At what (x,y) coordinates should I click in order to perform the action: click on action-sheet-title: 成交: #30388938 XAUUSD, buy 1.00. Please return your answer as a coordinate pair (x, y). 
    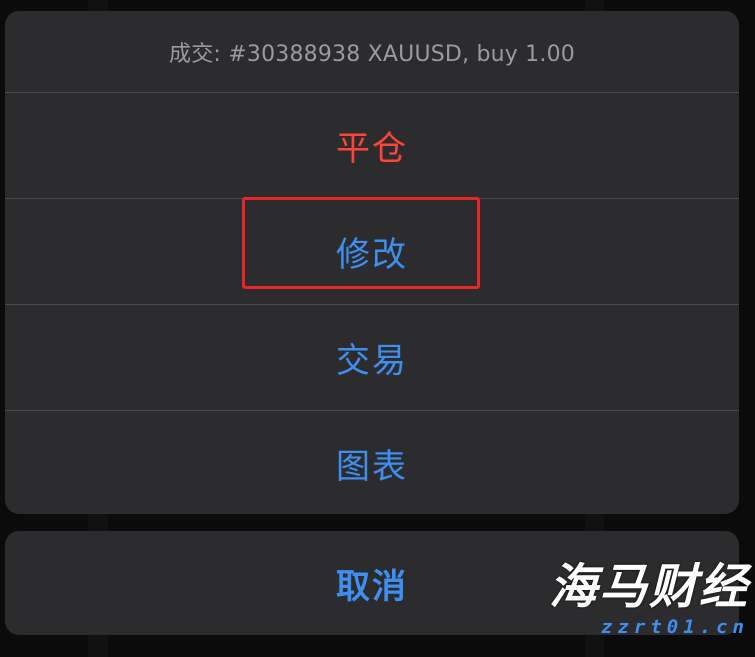
    Looking at the image, I should click on (372, 52).